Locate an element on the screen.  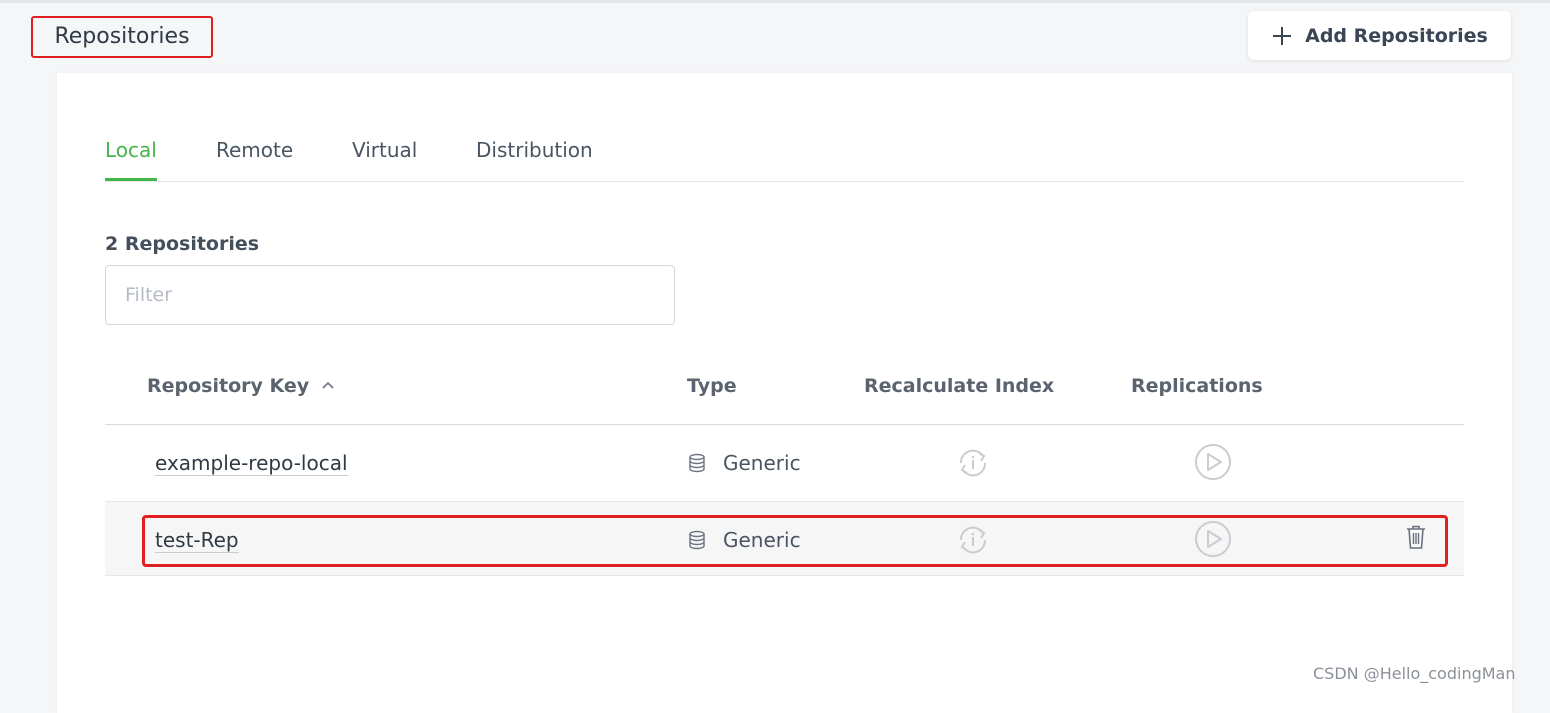
column-header-recalculate-index: Recalculate Index is located at coordinates (959, 386).